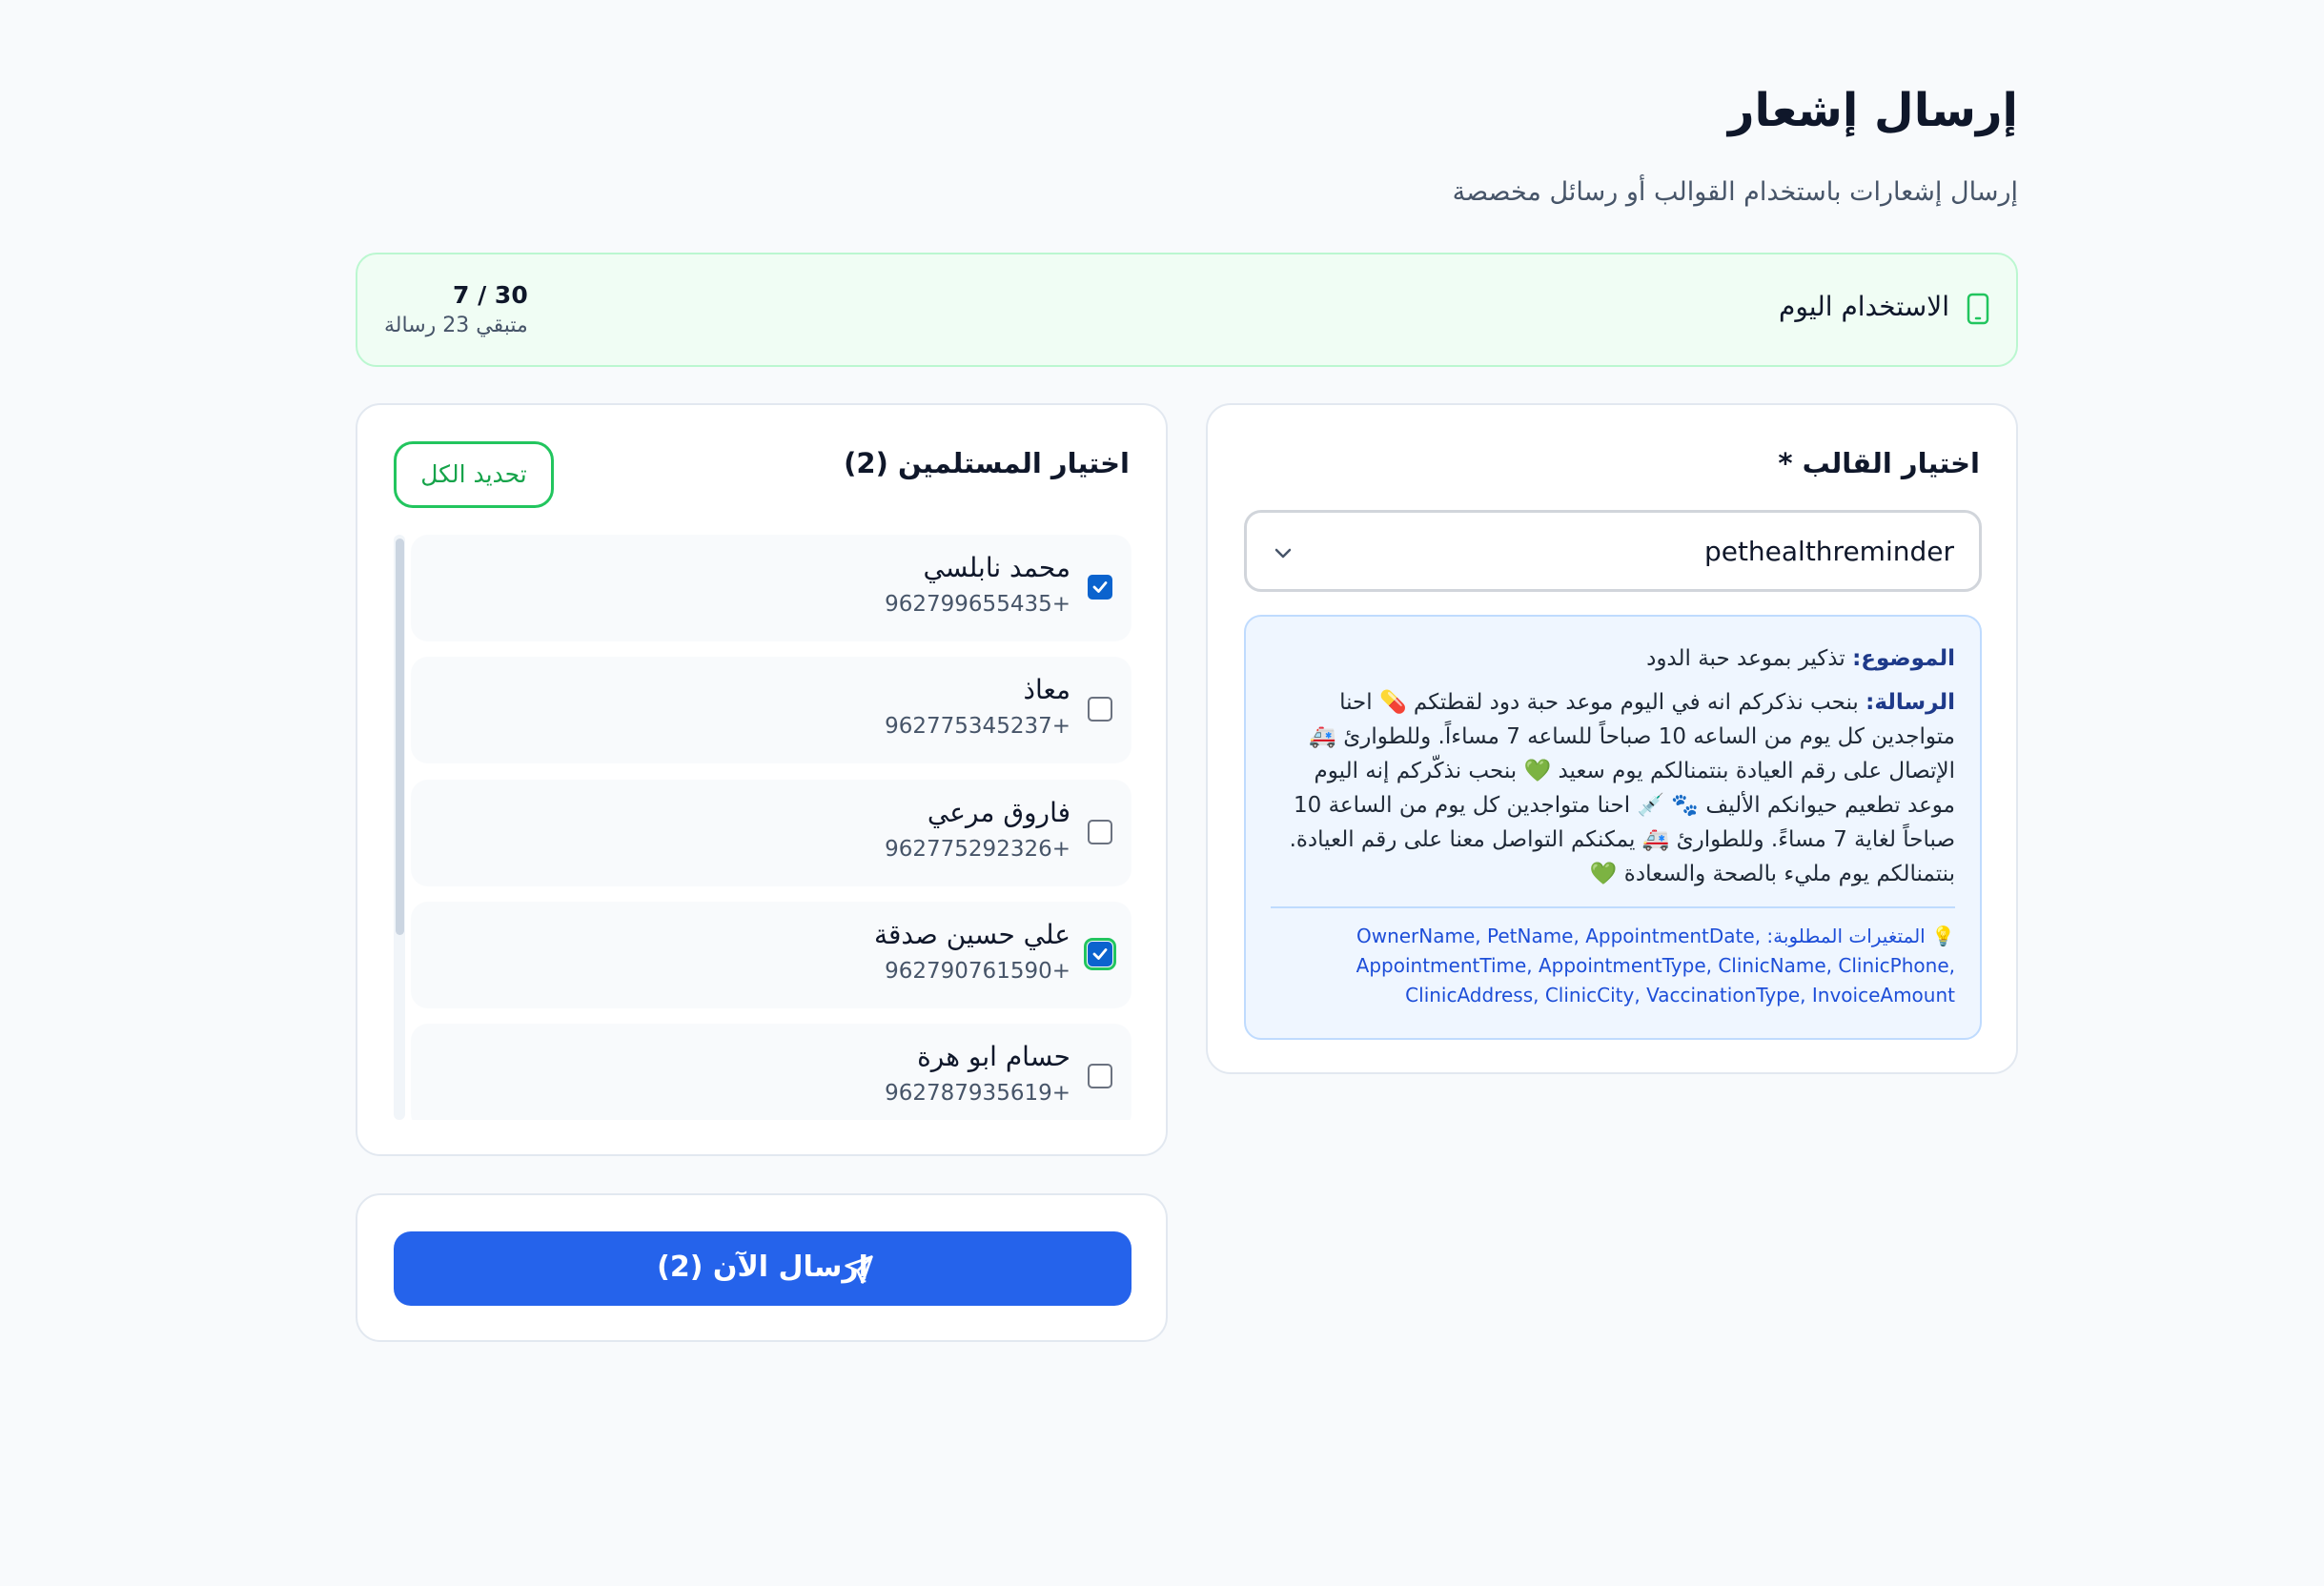 The width and height of the screenshot is (2324, 1586). What do you see at coordinates (977, 1093) in the screenshot?
I see `recipient-phone: 962787935619+` at bounding box center [977, 1093].